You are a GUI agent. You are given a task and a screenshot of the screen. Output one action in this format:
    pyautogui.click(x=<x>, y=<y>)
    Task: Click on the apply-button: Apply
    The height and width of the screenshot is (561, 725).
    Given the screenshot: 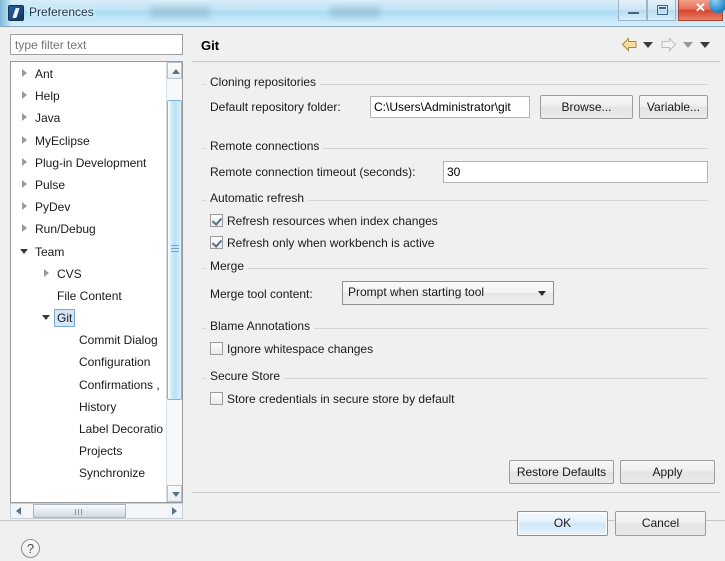 What is the action you would take?
    pyautogui.click(x=667, y=472)
    